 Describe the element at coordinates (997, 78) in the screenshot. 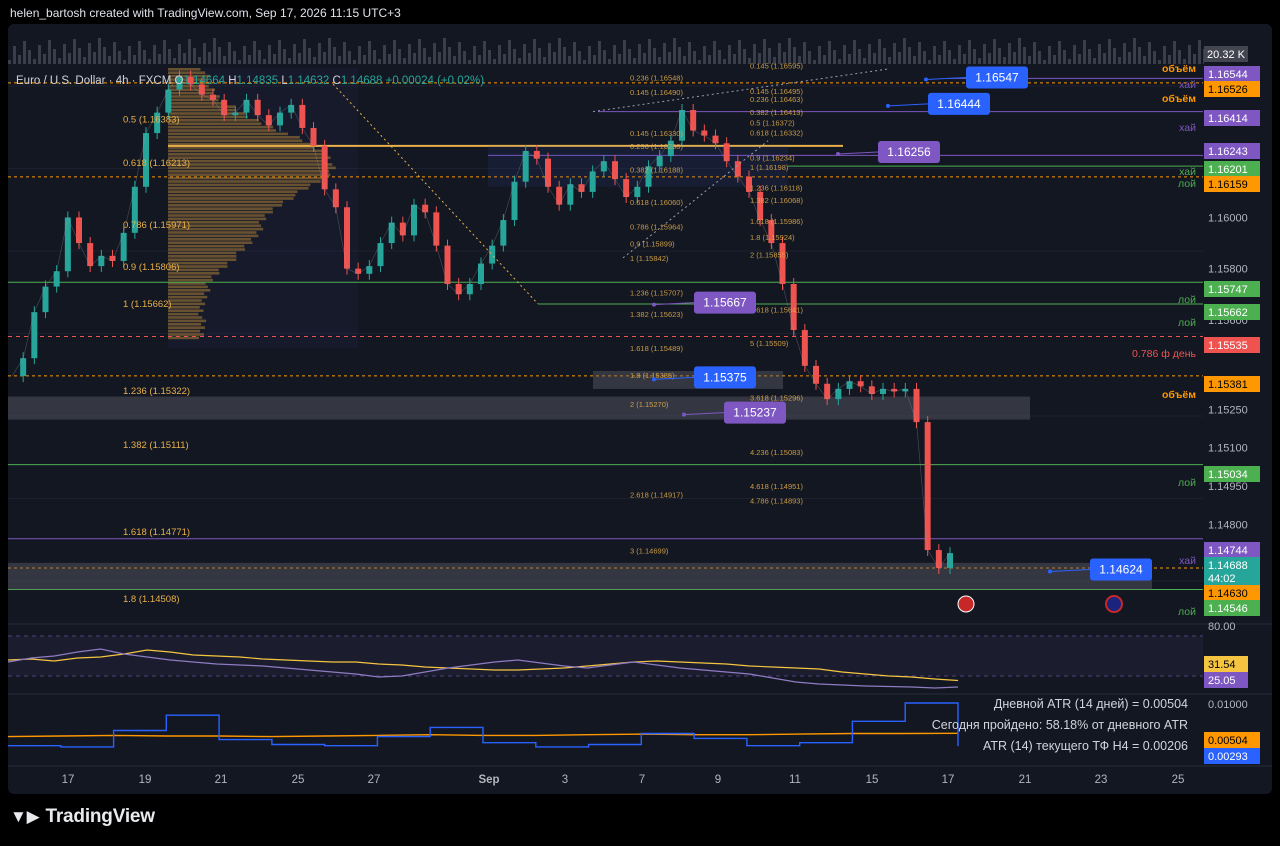

I see `callout-label: 1.16547` at that location.